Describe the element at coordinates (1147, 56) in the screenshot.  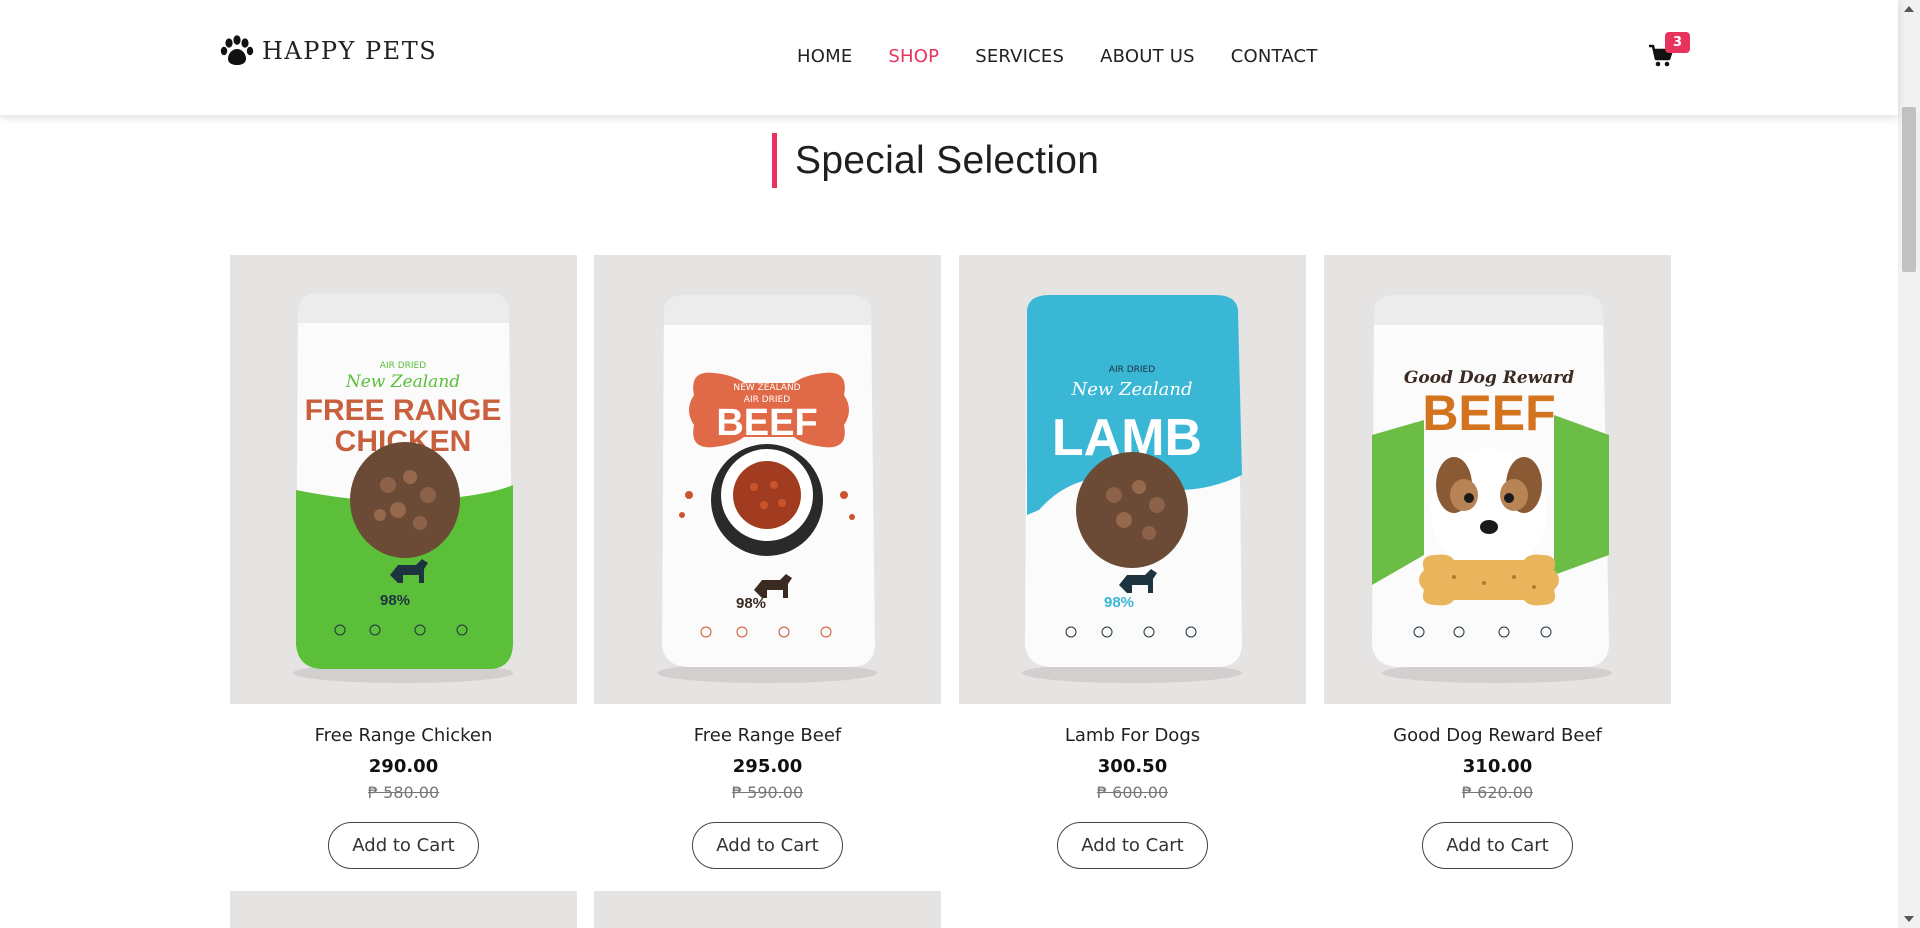
I see `nav-about-us: ABOUT US` at that location.